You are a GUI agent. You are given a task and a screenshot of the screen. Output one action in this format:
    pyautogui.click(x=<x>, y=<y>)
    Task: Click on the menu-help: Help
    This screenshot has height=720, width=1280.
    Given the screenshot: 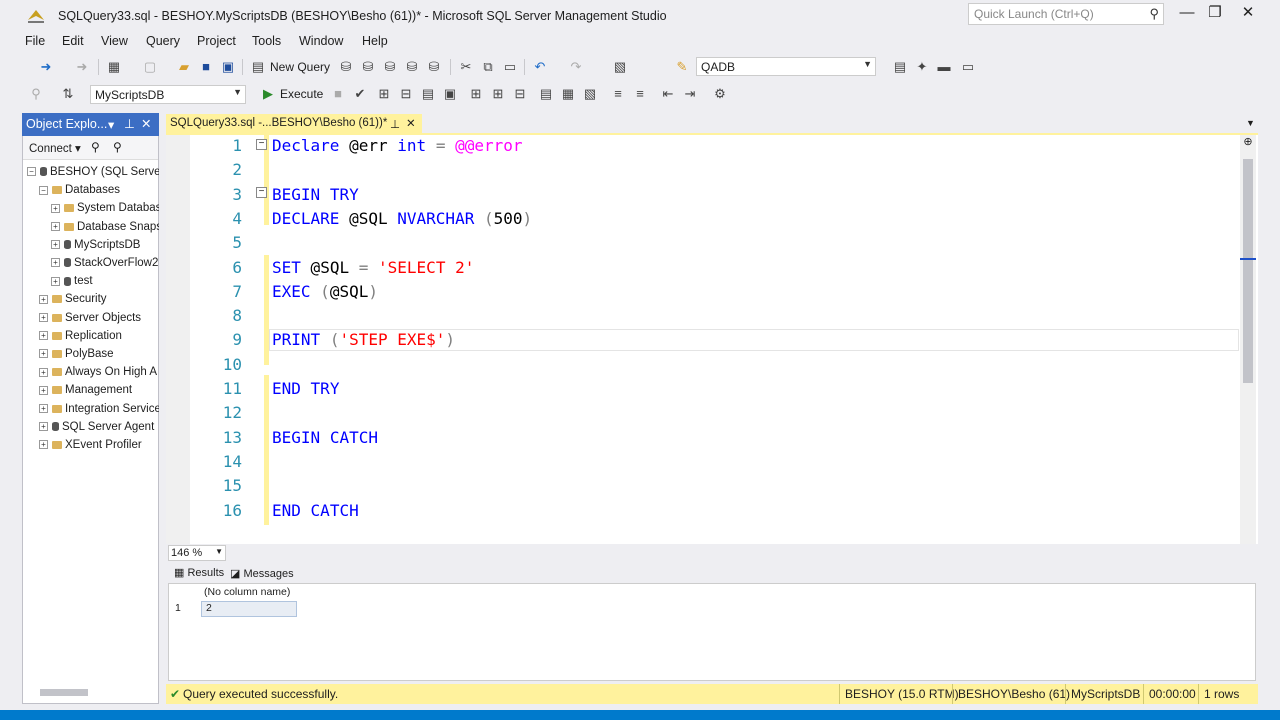 What is the action you would take?
    pyautogui.click(x=375, y=41)
    